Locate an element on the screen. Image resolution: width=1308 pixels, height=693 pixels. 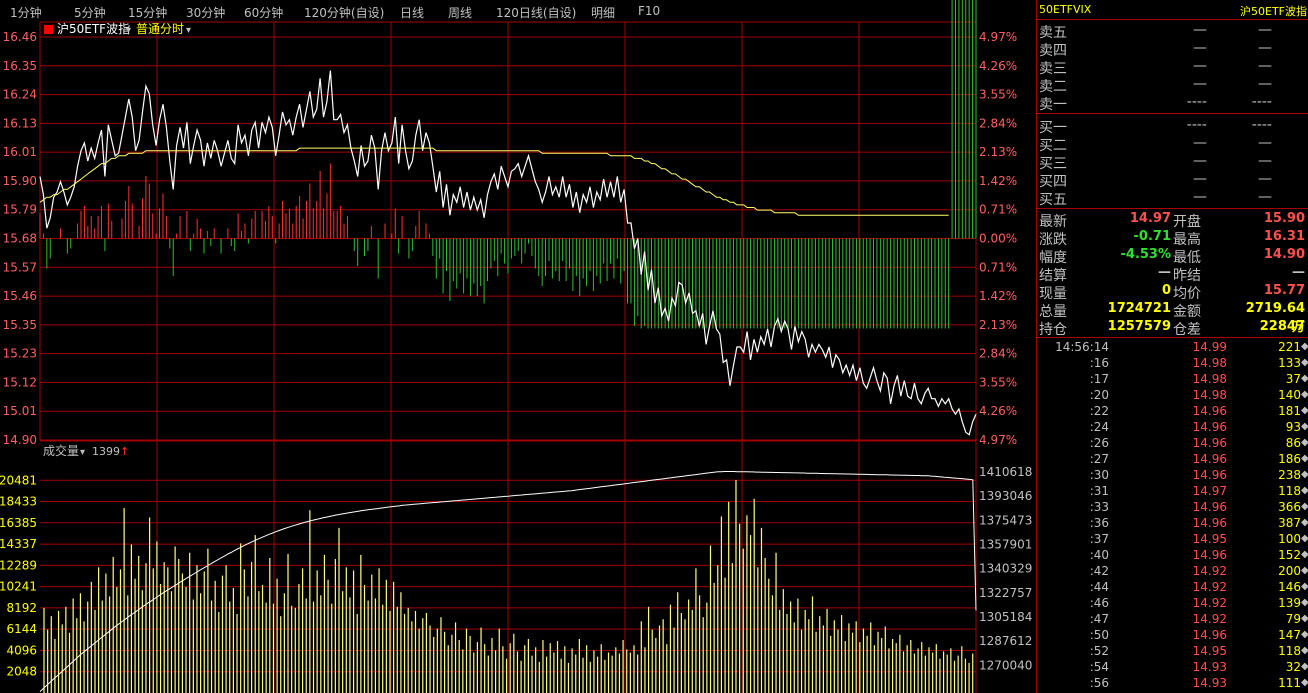
tick-volume: 86 is located at coordinates (1293, 443).